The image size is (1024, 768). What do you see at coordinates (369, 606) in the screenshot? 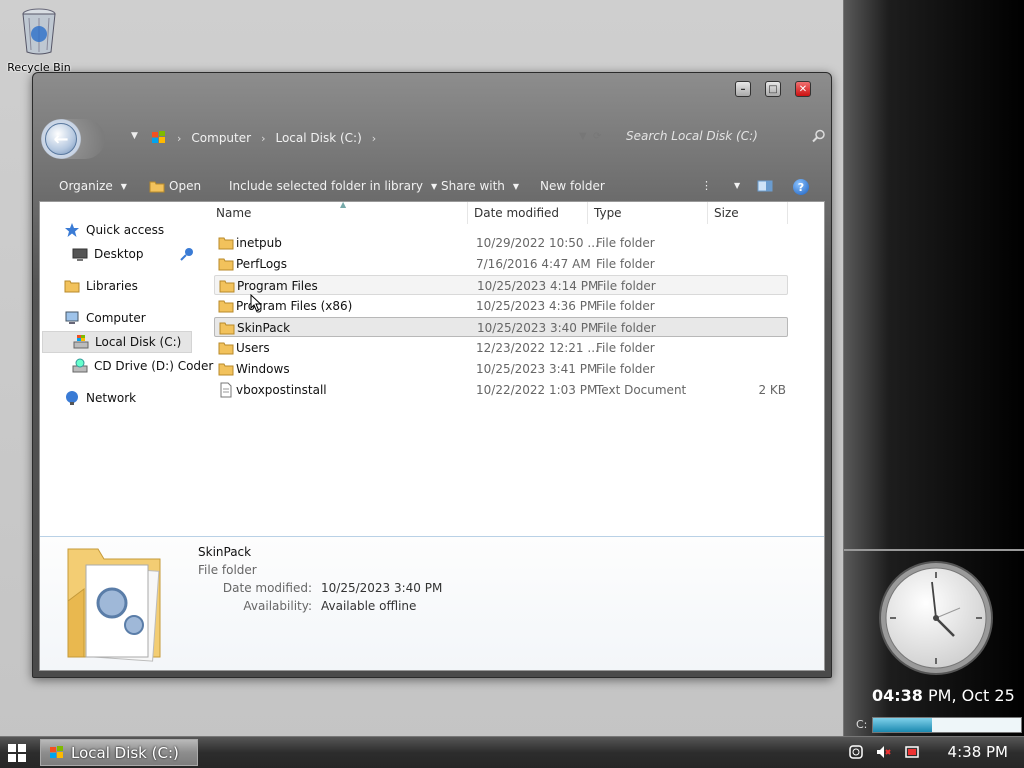
I see `details-availability-value: Available offline` at bounding box center [369, 606].